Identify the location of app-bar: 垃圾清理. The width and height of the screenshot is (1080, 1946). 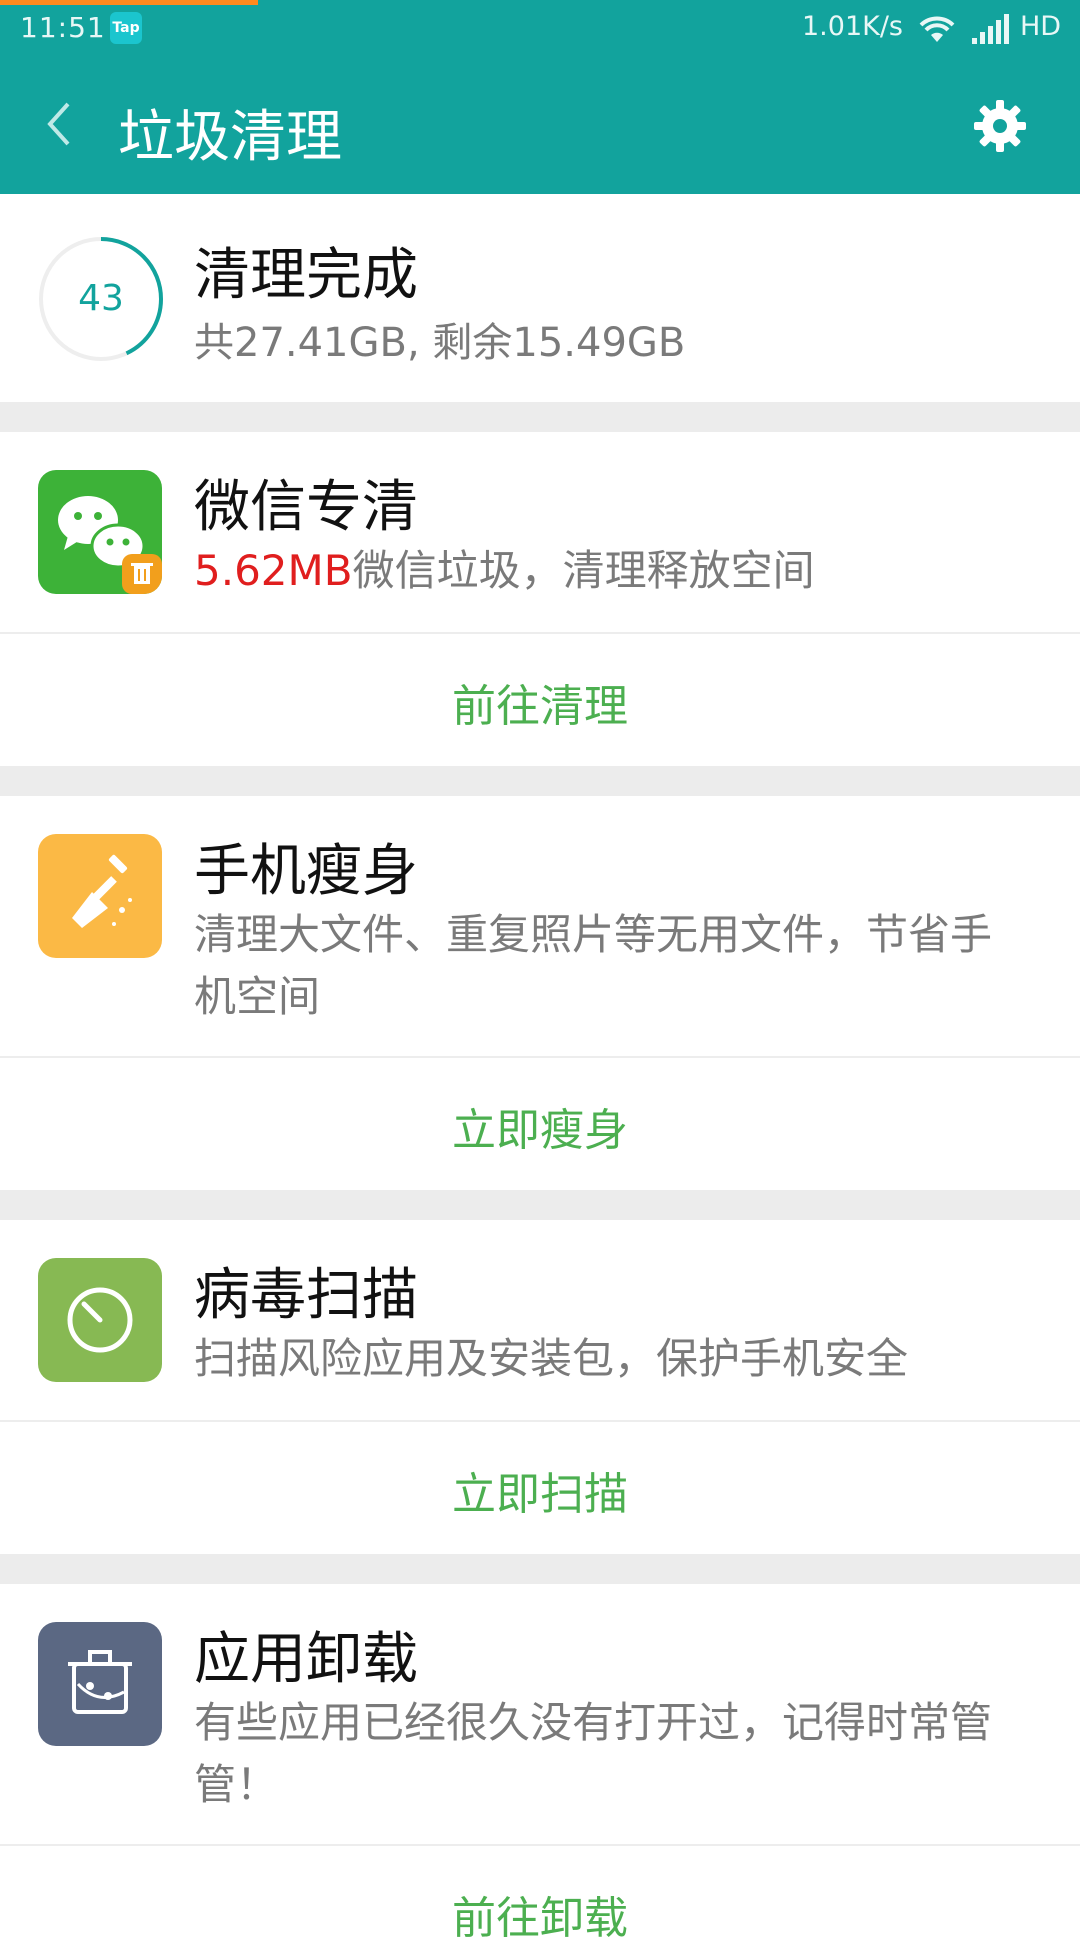
(540, 126).